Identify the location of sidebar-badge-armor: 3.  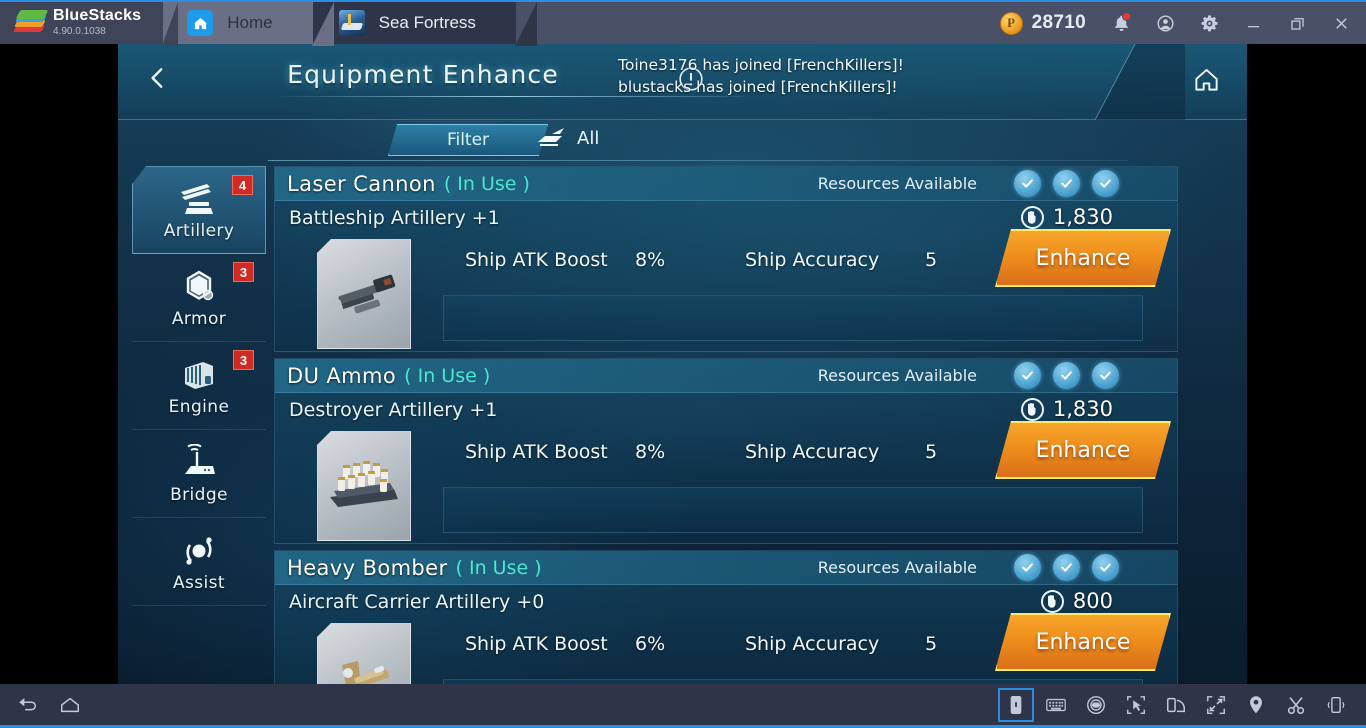
(243, 272).